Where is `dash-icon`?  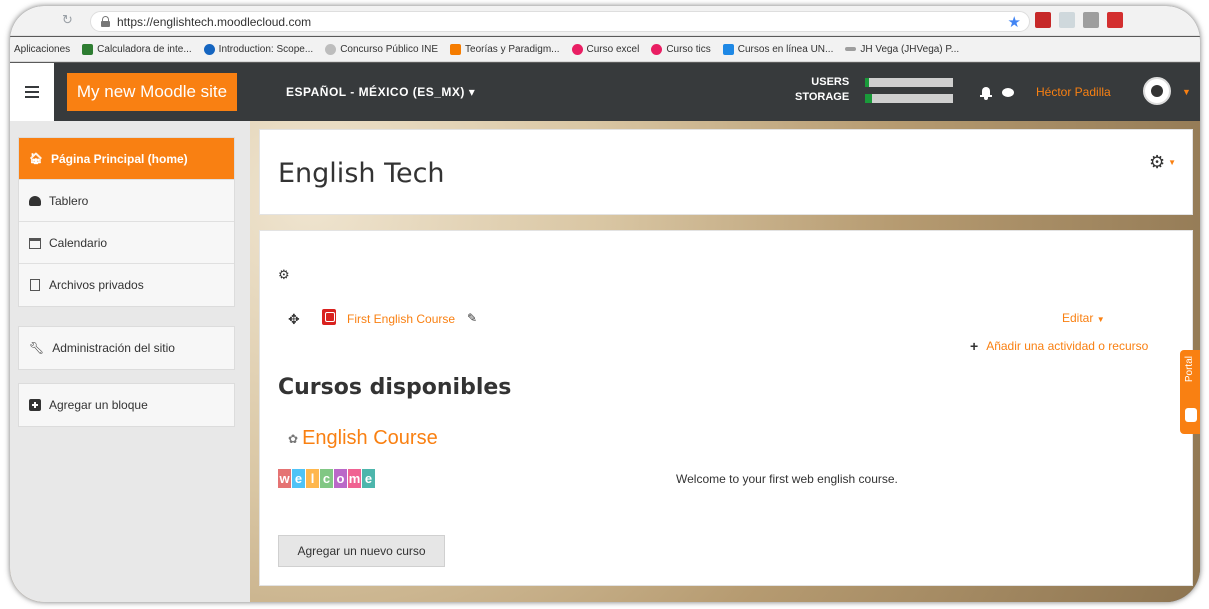 dash-icon is located at coordinates (851, 49).